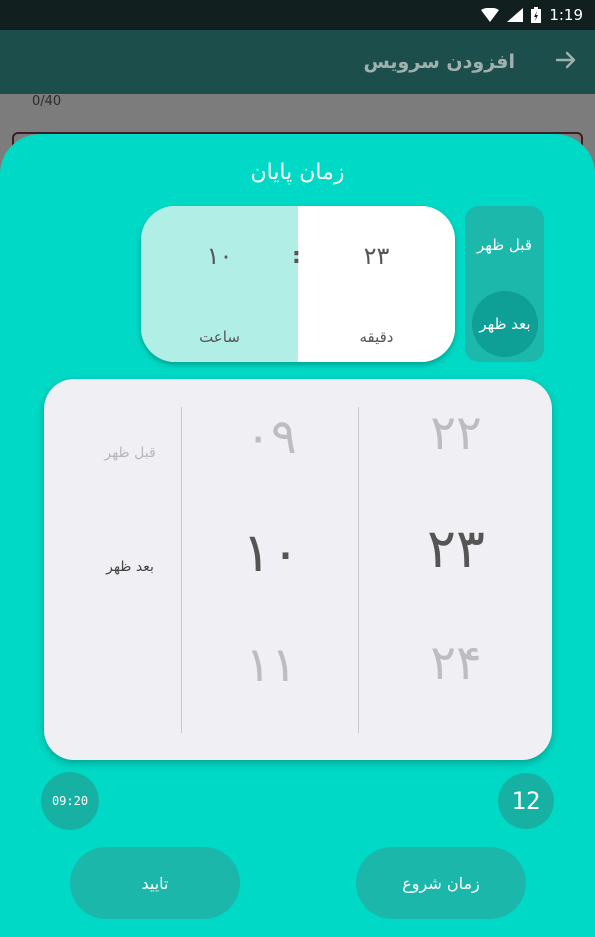  Describe the element at coordinates (219, 256) in the screenshot. I see `hour-value: ۱۰` at that location.